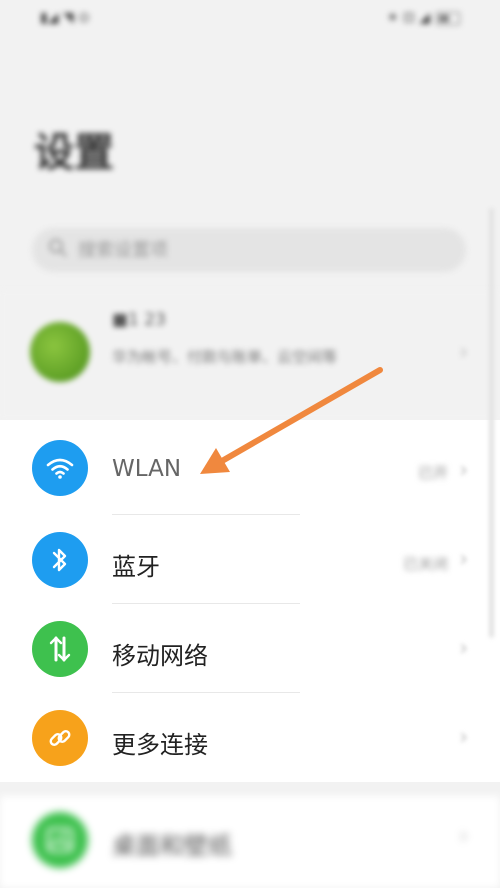 The image size is (500, 888). I want to click on display-group: 桌面和壁纸 ›, so click(250, 842).